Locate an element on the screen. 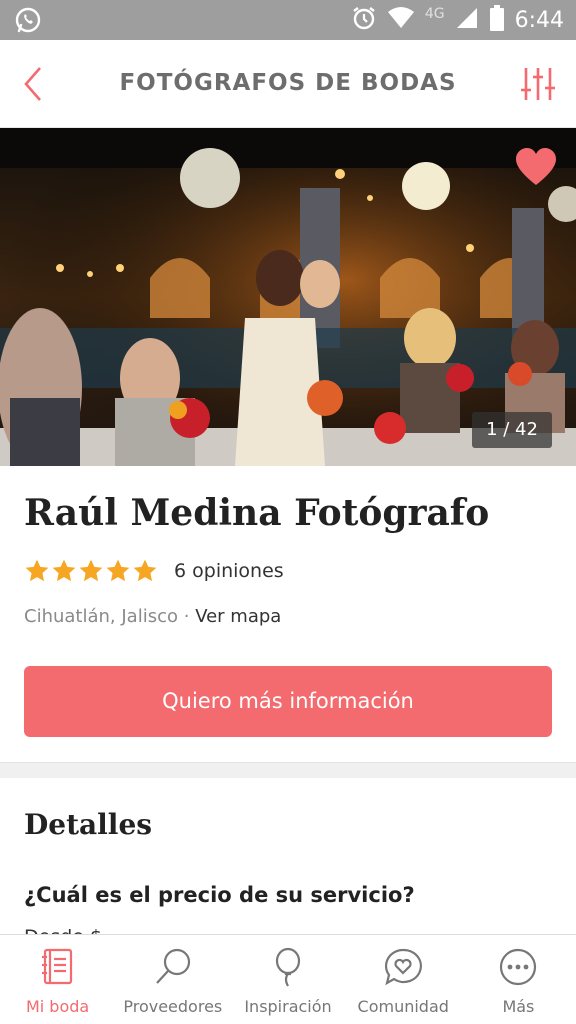 The height and width of the screenshot is (1024, 576). nav-label: Más is located at coordinates (518, 1006).